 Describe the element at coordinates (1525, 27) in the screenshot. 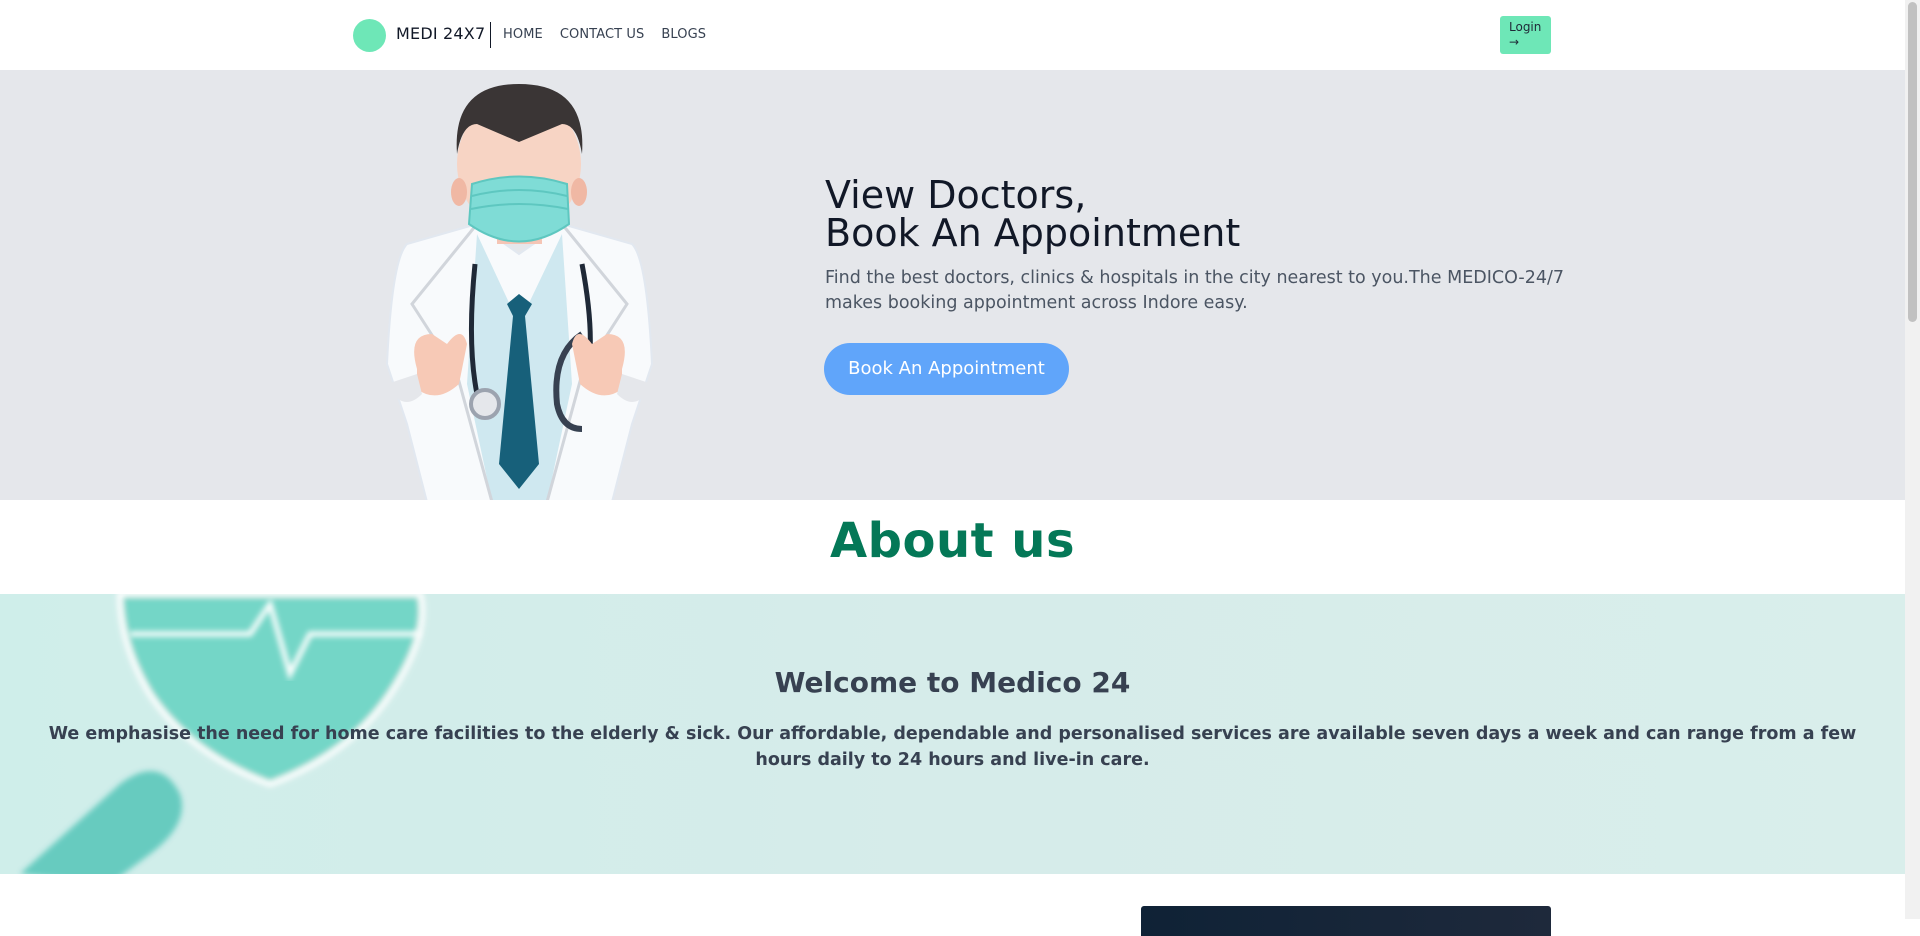

I see `login-label: Login` at that location.